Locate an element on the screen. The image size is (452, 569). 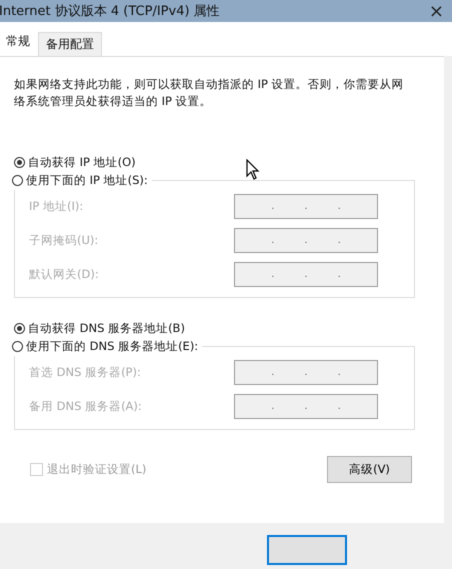
tab: 备用配置 is located at coordinates (70, 44).